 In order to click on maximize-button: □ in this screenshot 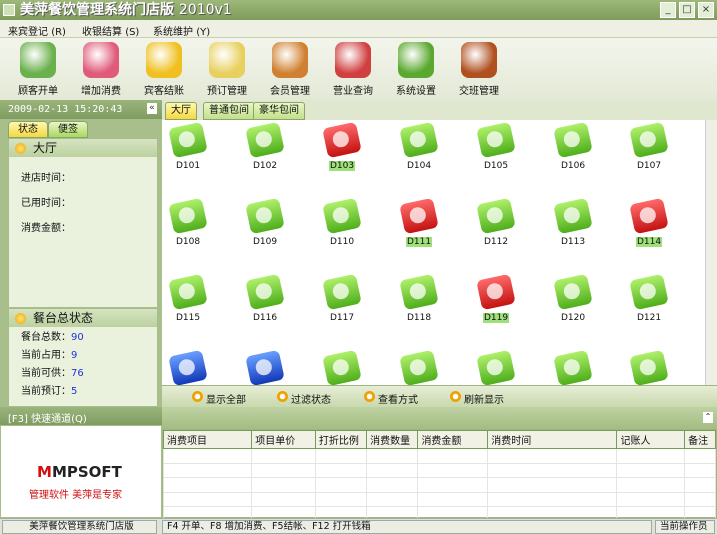, I will do `click(687, 10)`.